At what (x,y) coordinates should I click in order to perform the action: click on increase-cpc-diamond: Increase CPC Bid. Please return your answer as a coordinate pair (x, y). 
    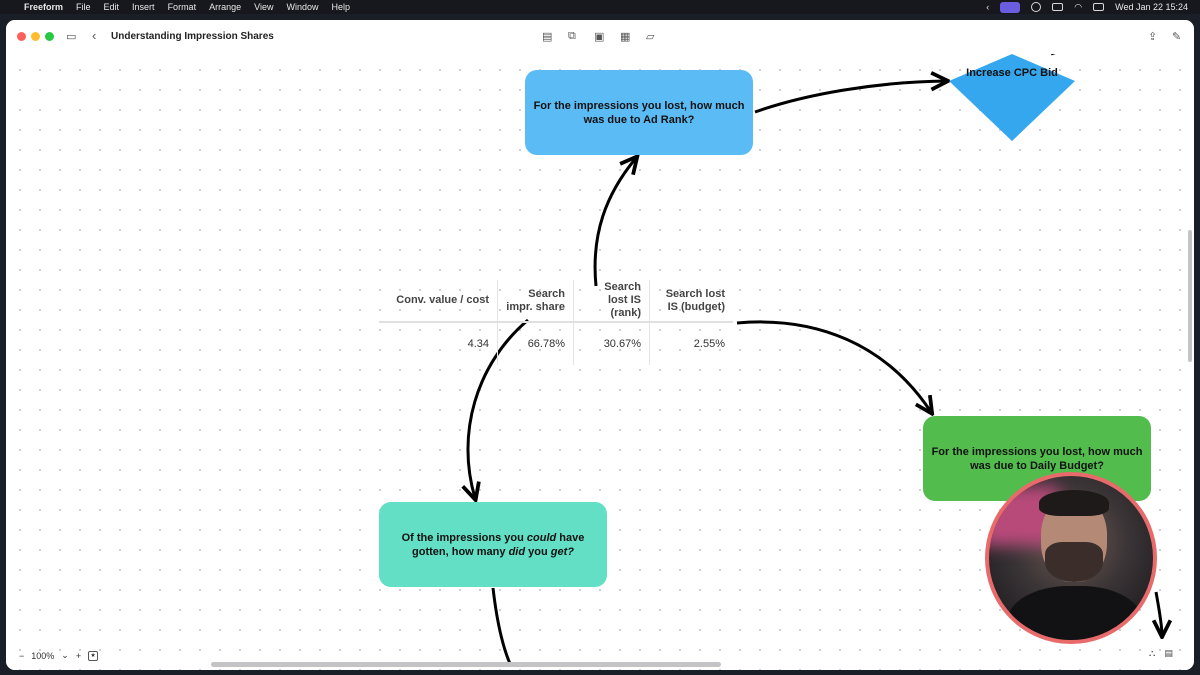
    Looking at the image, I should click on (1012, 97).